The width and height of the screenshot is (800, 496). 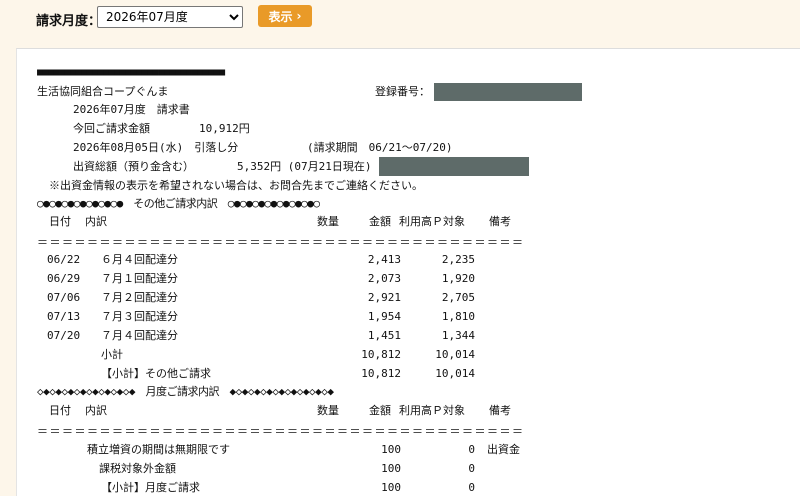 What do you see at coordinates (503, 449) in the screenshot?
I see `row-note: 出資金` at bounding box center [503, 449].